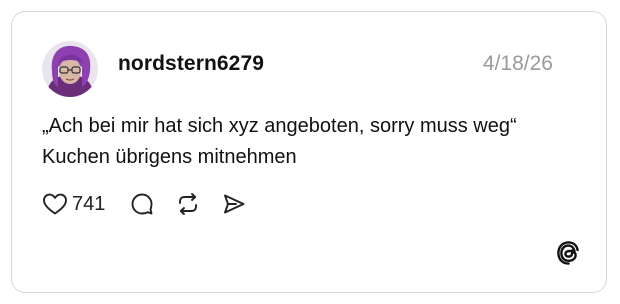 The image size is (620, 304). I want to click on avatar, so click(70, 69).